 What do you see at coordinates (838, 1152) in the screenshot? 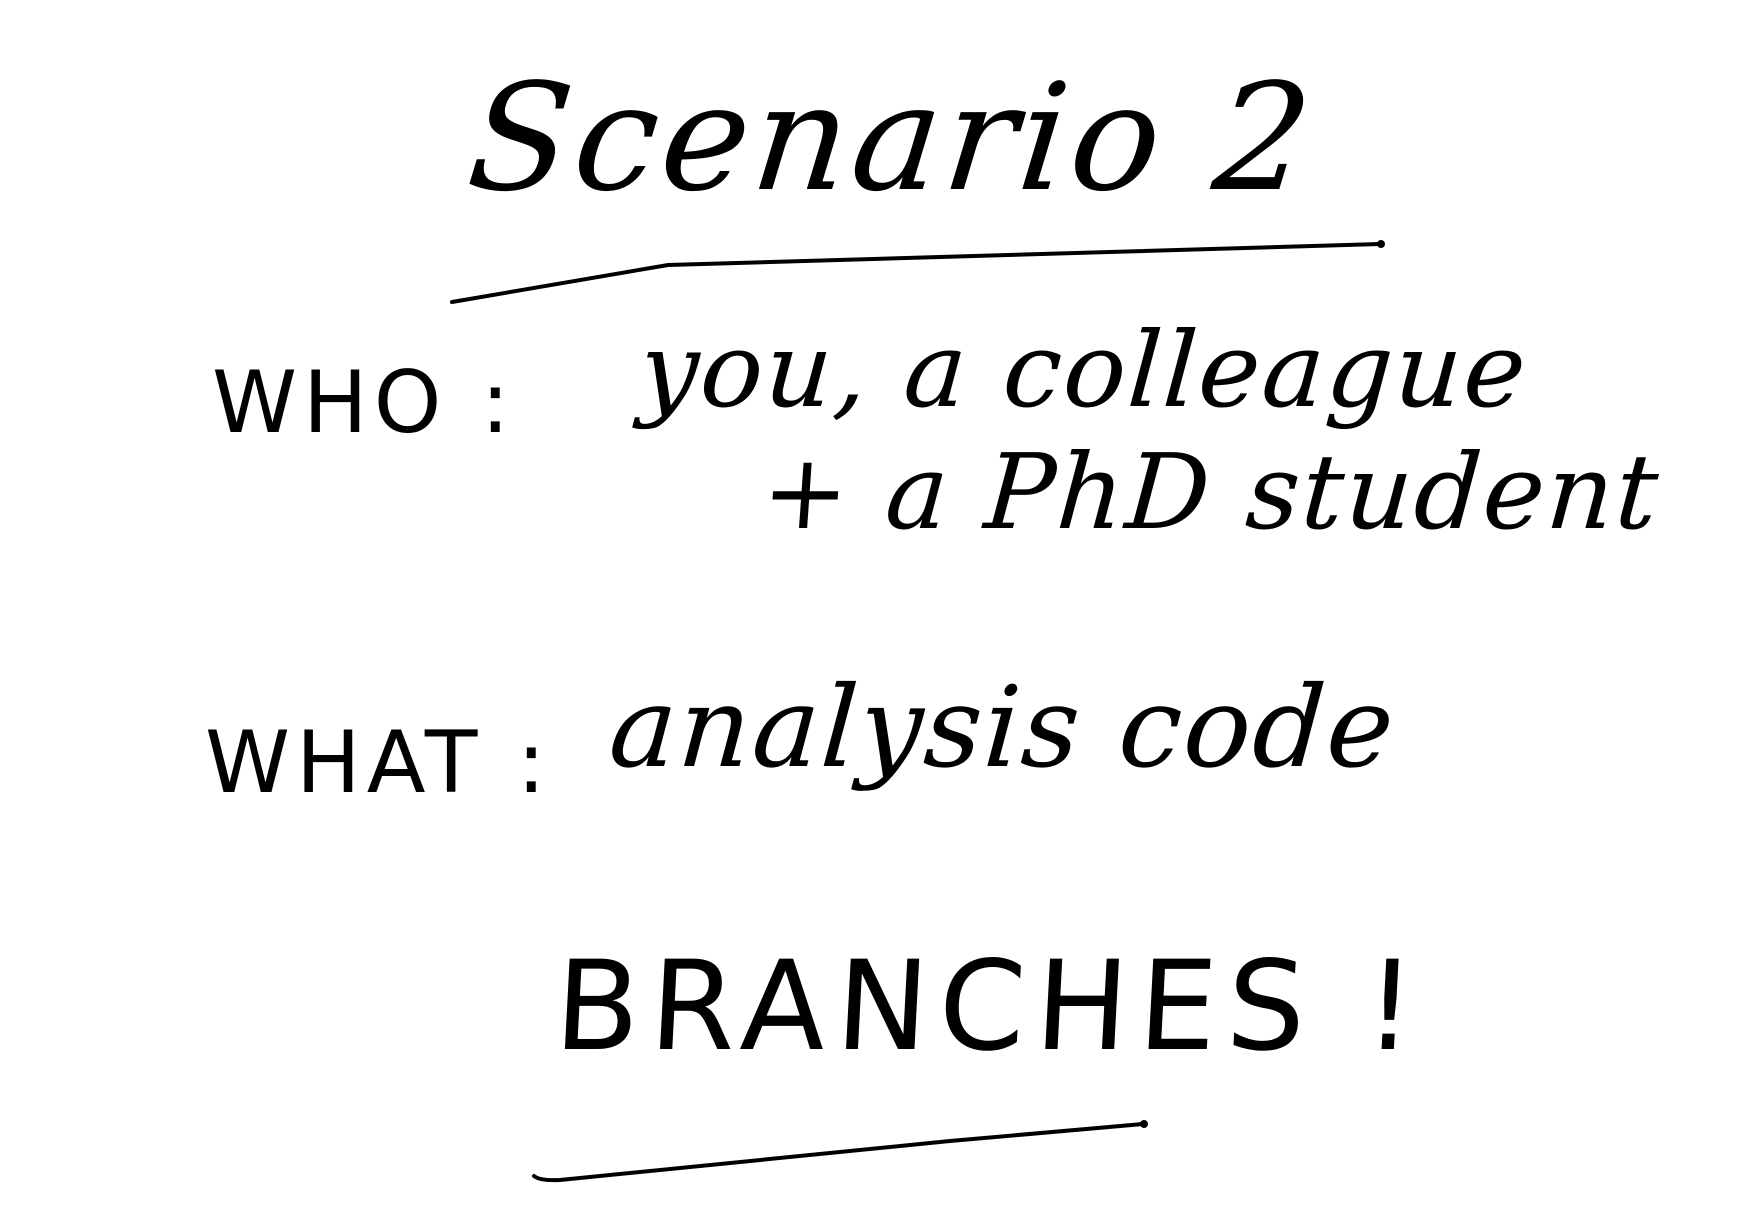
I see `exclamation-underline` at bounding box center [838, 1152].